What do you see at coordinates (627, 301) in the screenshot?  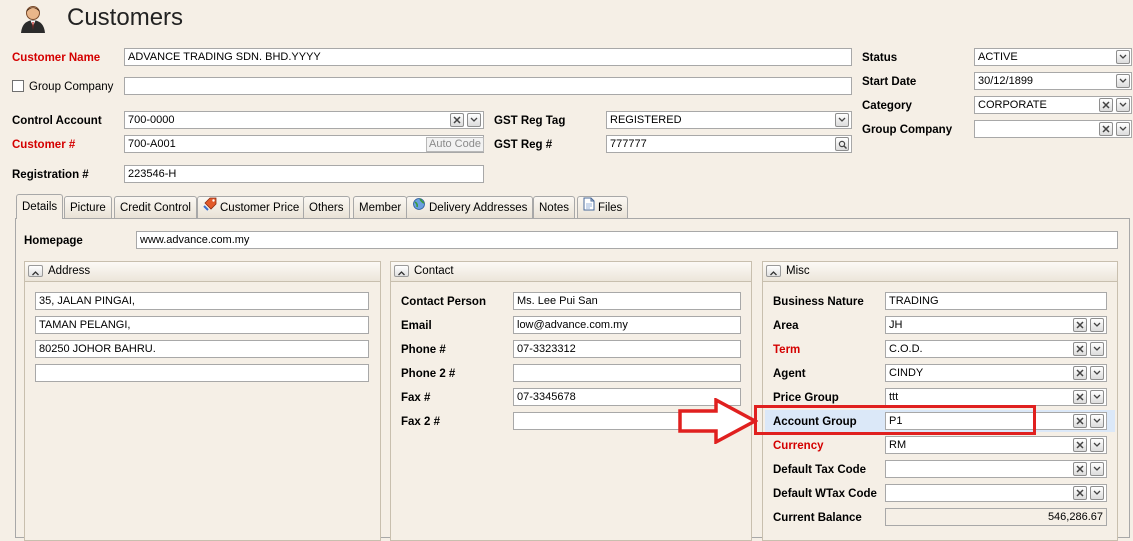 I see `contact-person-input: Ms. Lee Pui San` at bounding box center [627, 301].